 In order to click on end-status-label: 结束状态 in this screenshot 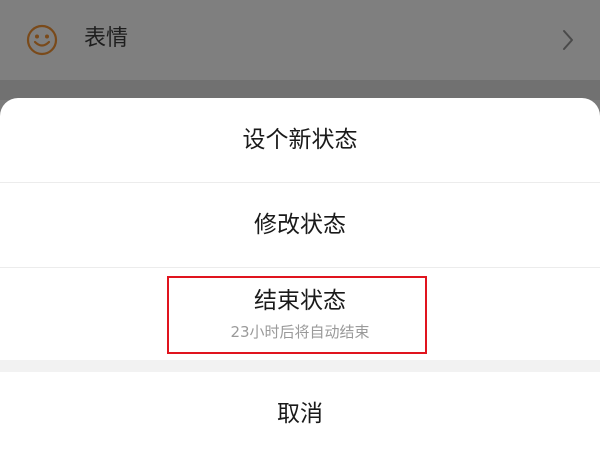, I will do `click(300, 301)`.